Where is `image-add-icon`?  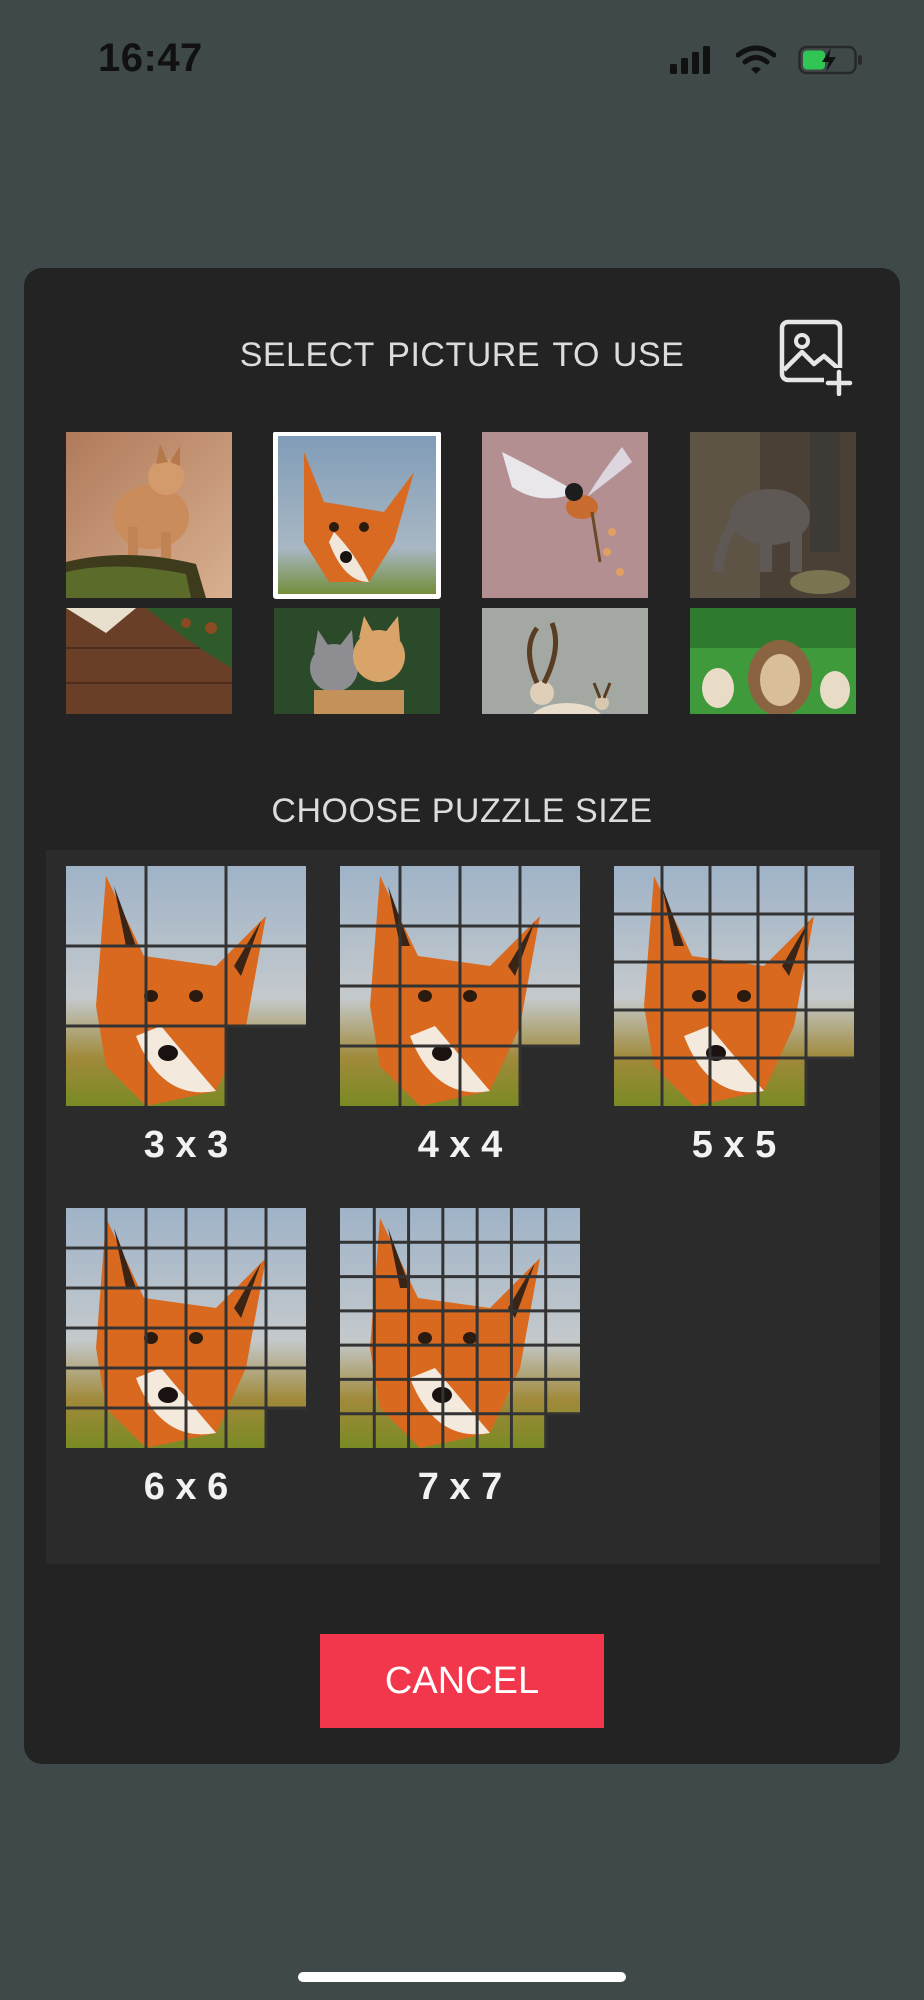
image-add-icon is located at coordinates (816, 358).